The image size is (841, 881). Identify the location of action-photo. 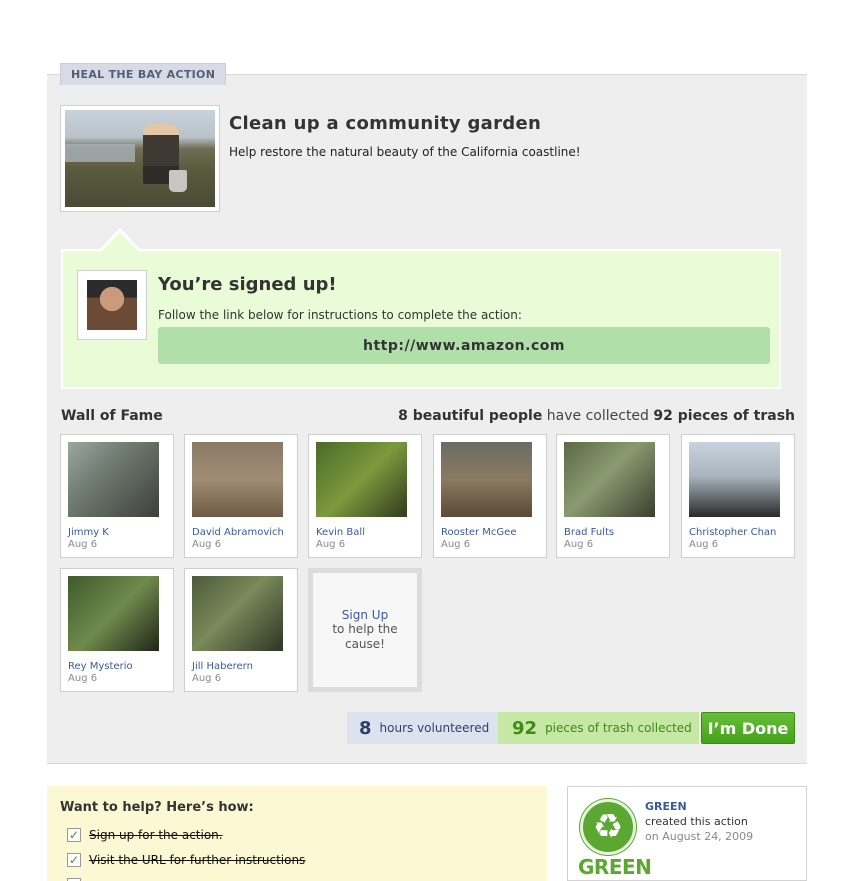
(140, 158).